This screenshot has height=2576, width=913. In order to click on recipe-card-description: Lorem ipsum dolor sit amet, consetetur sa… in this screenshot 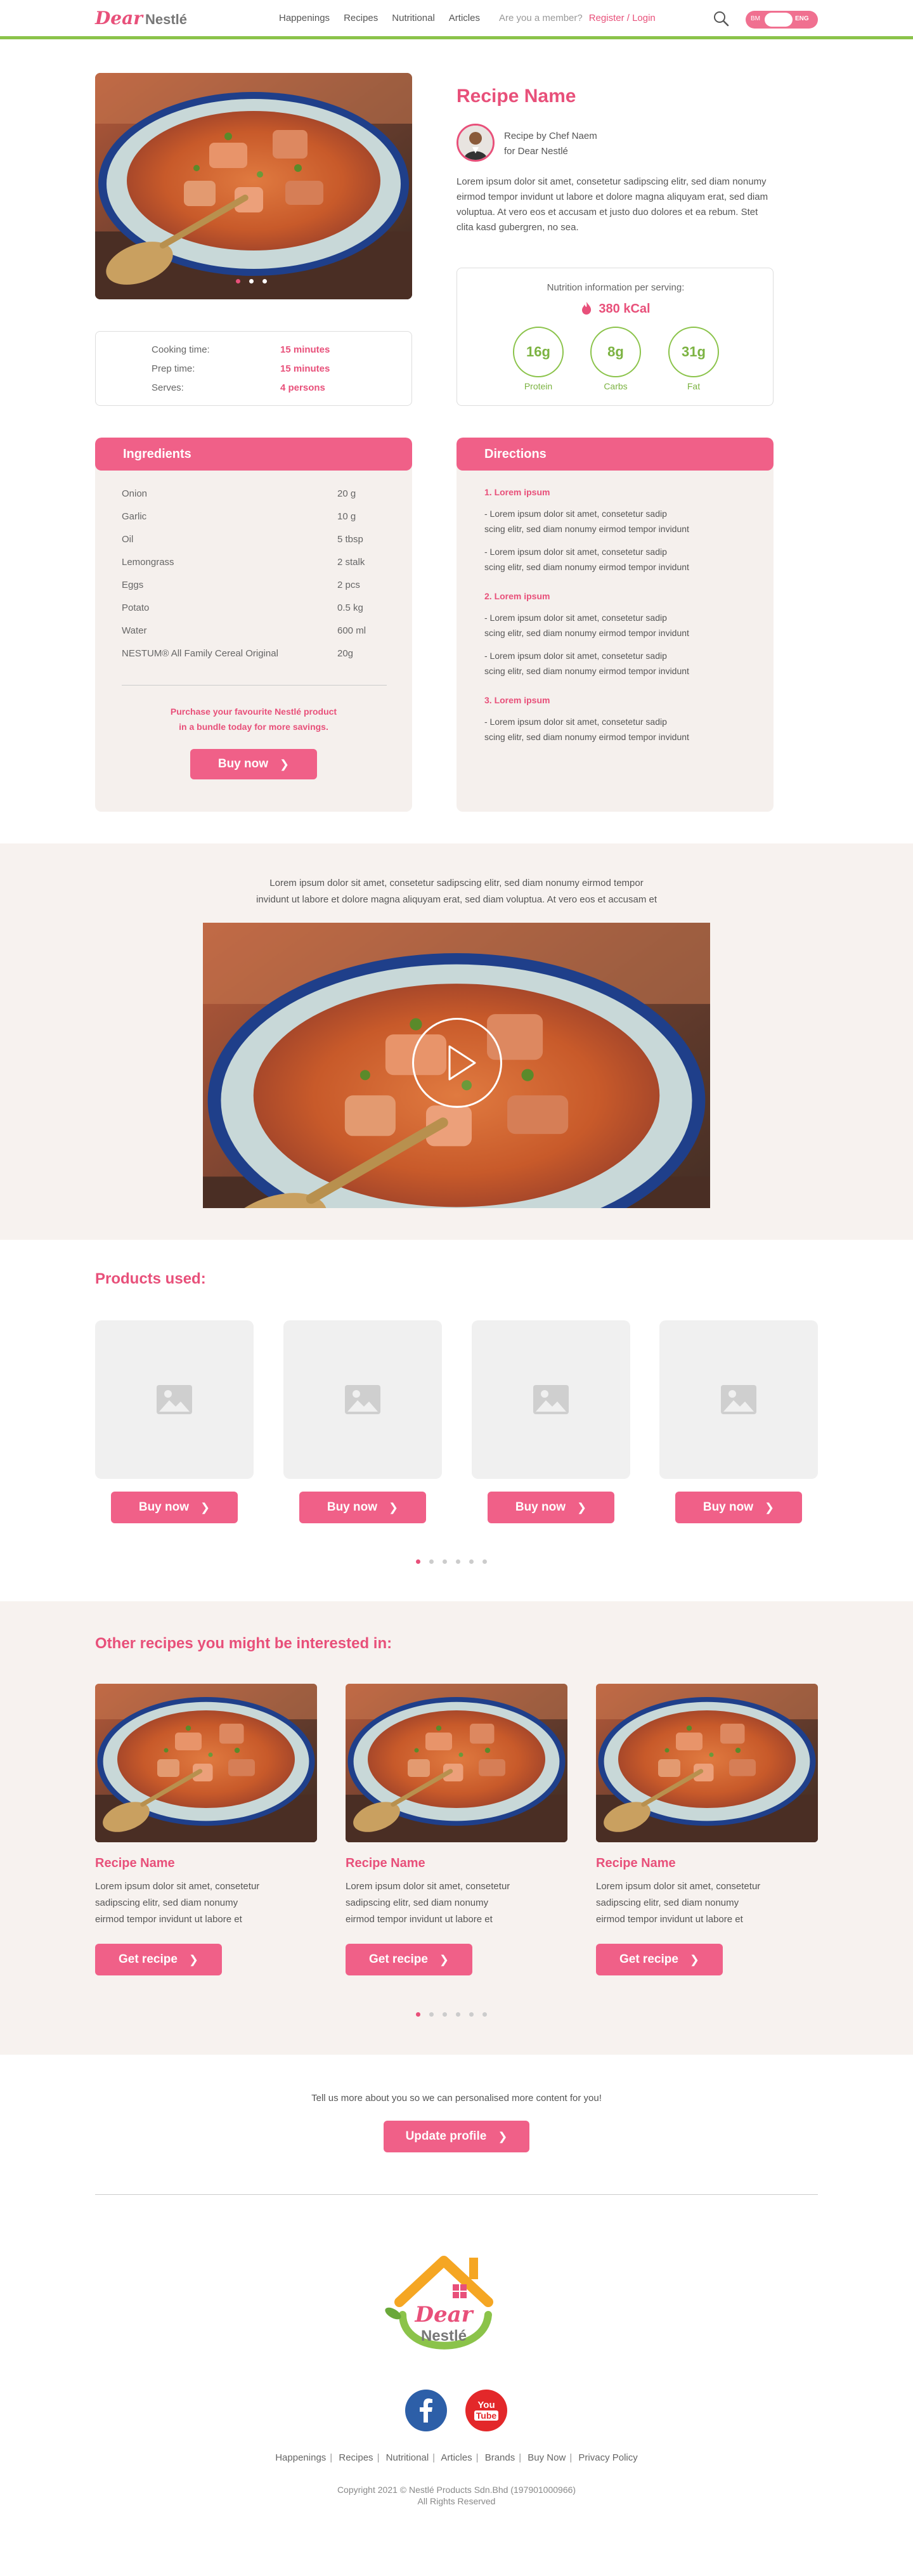, I will do `click(456, 1903)`.